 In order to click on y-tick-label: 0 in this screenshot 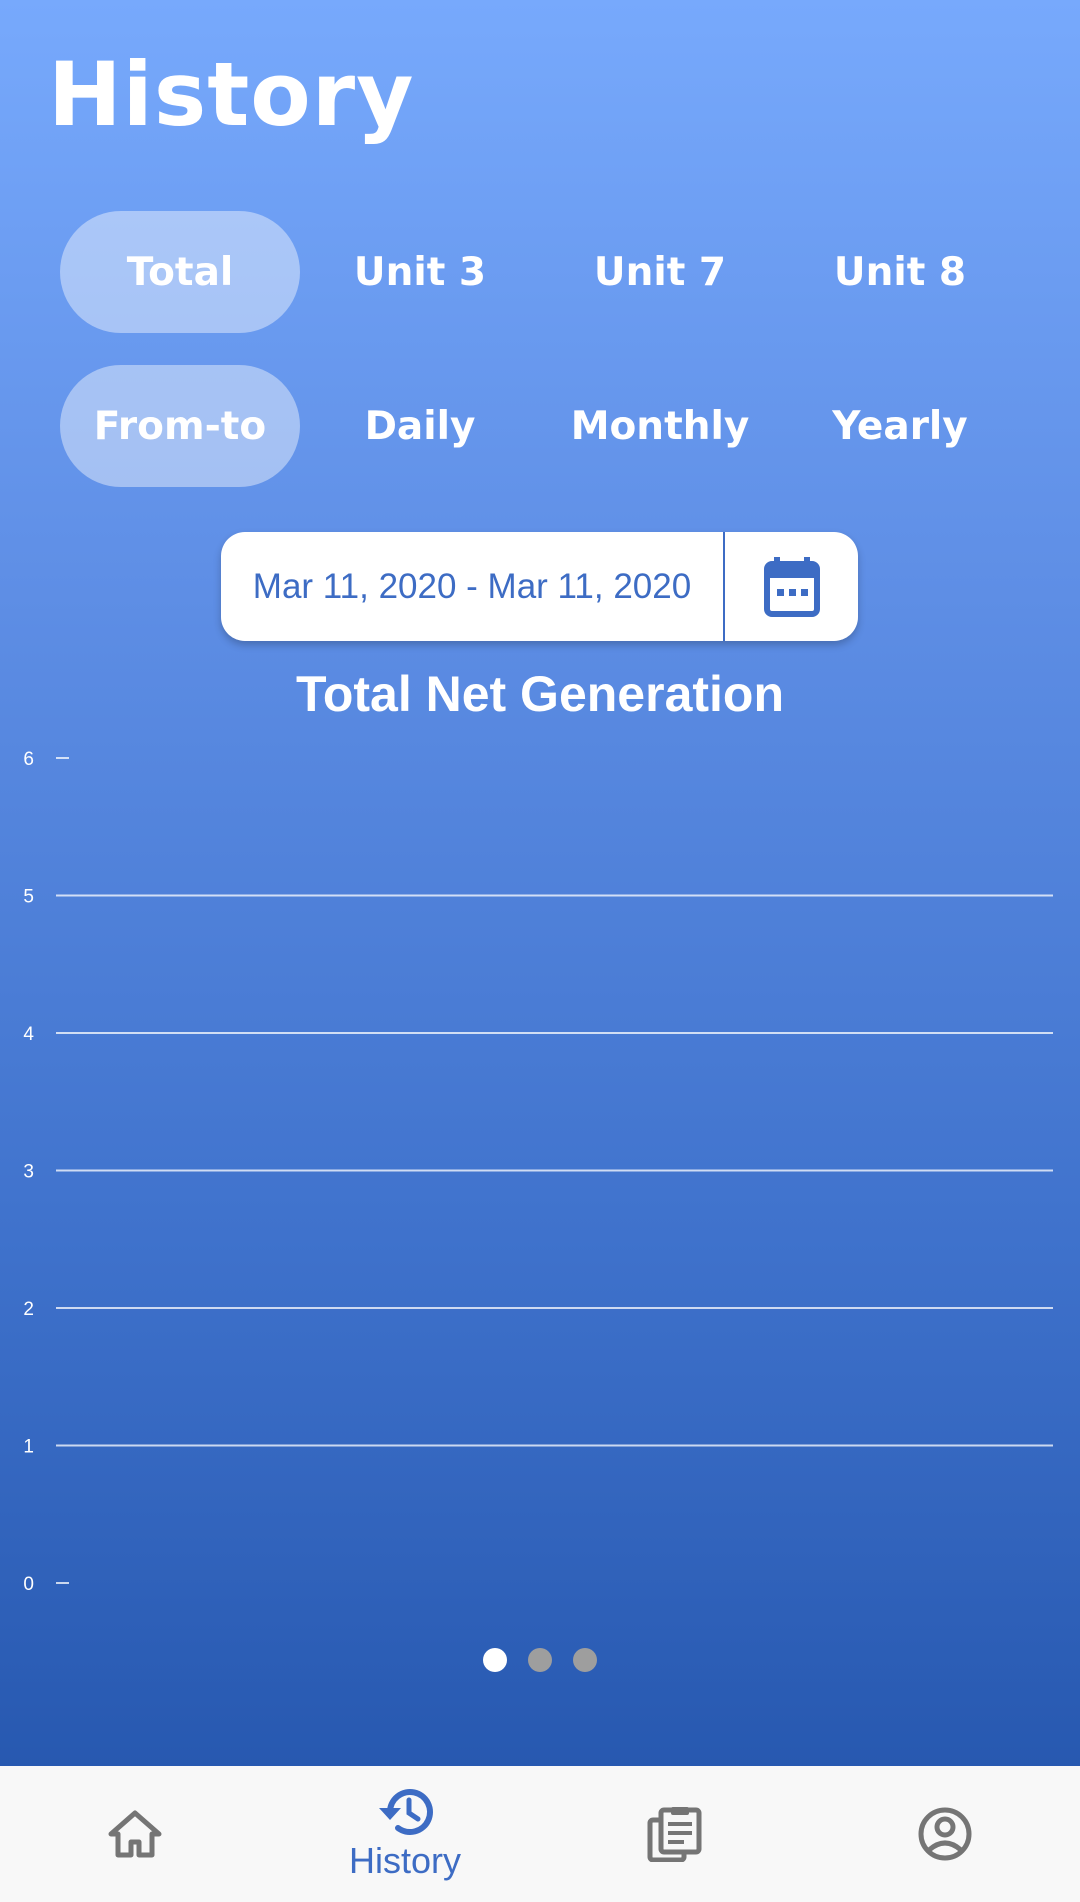, I will do `click(28, 1584)`.